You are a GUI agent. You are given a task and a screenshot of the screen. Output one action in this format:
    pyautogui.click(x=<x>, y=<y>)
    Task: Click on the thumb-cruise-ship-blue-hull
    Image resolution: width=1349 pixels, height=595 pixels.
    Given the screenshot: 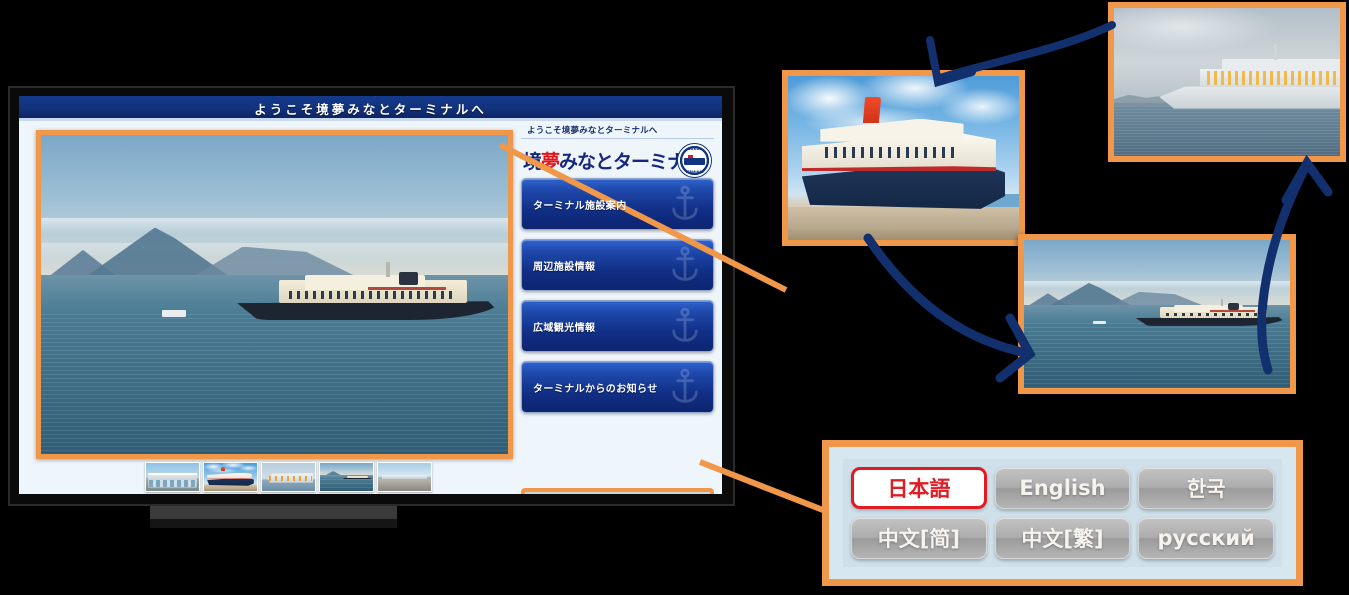 What is the action you would take?
    pyautogui.click(x=230, y=477)
    